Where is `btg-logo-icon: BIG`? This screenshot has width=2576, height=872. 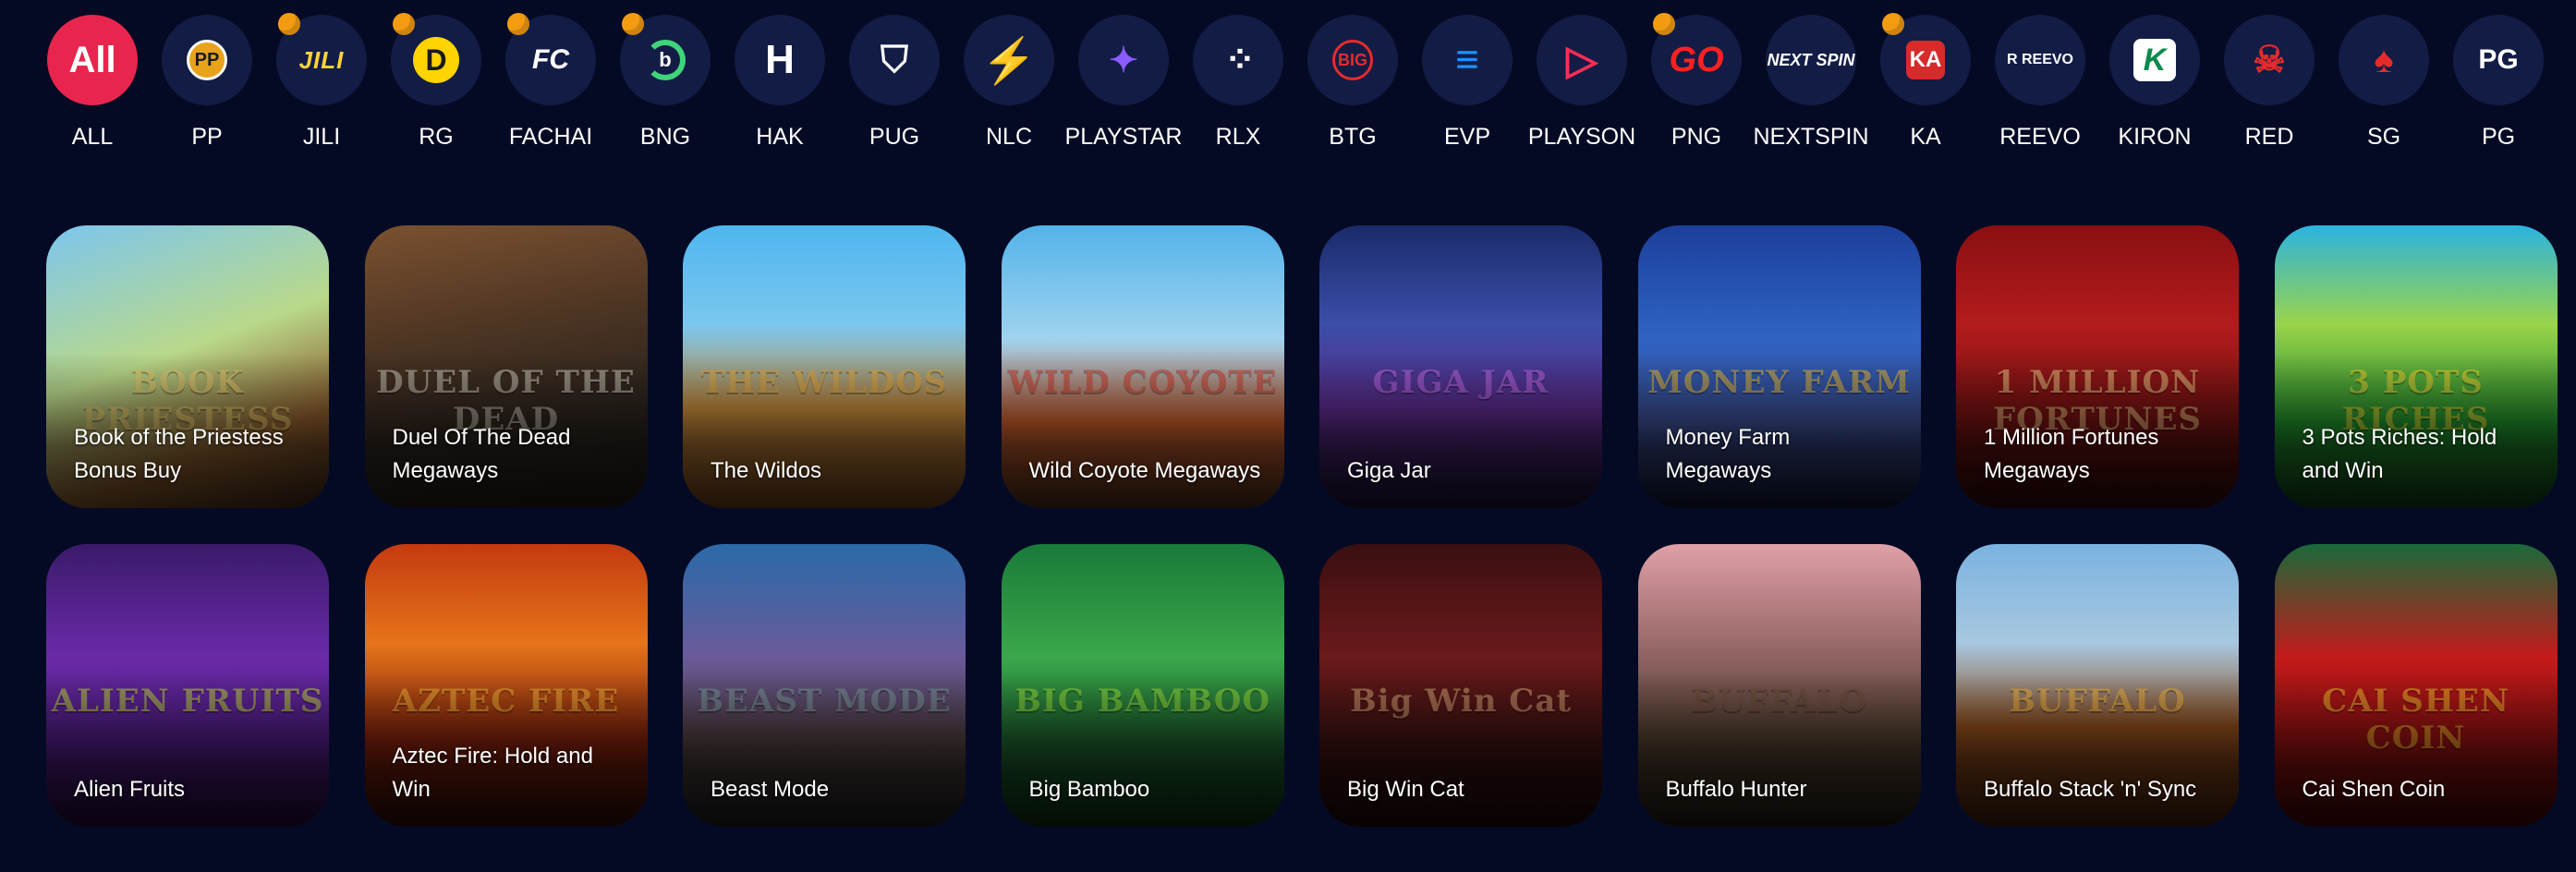 btg-logo-icon: BIG is located at coordinates (1352, 60).